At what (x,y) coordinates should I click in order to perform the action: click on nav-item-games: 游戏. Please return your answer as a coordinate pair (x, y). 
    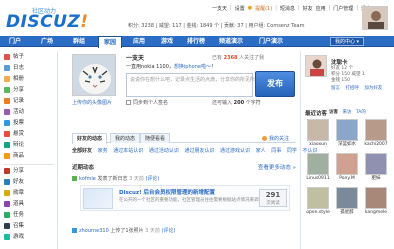
    Looking at the image, I should click on (167, 41).